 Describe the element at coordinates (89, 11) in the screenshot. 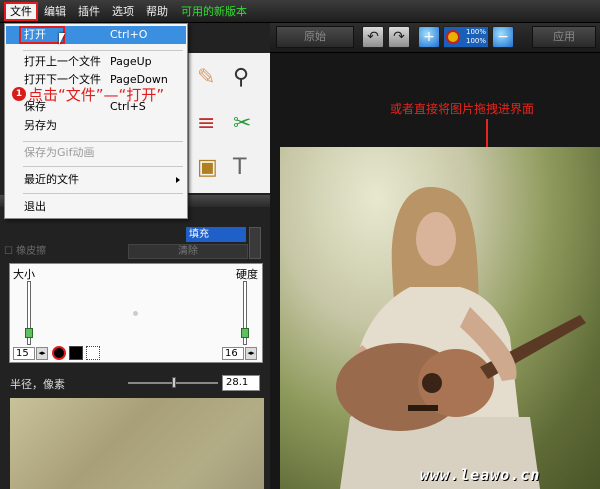

I see `menu-plugins: 插件` at that location.